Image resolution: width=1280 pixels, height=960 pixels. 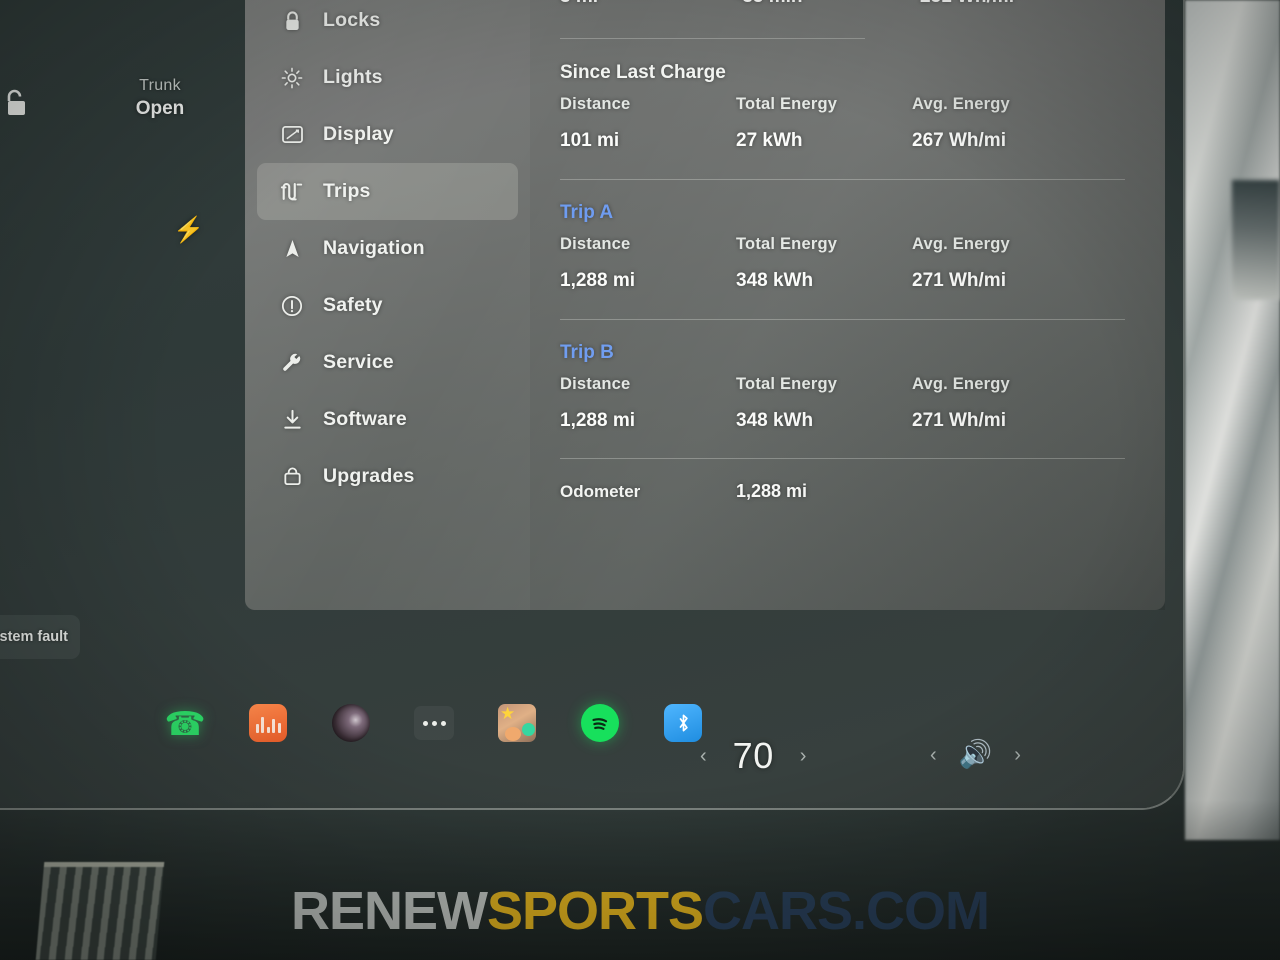 I want to click on sidebar-item-software: Software, so click(x=387, y=419).